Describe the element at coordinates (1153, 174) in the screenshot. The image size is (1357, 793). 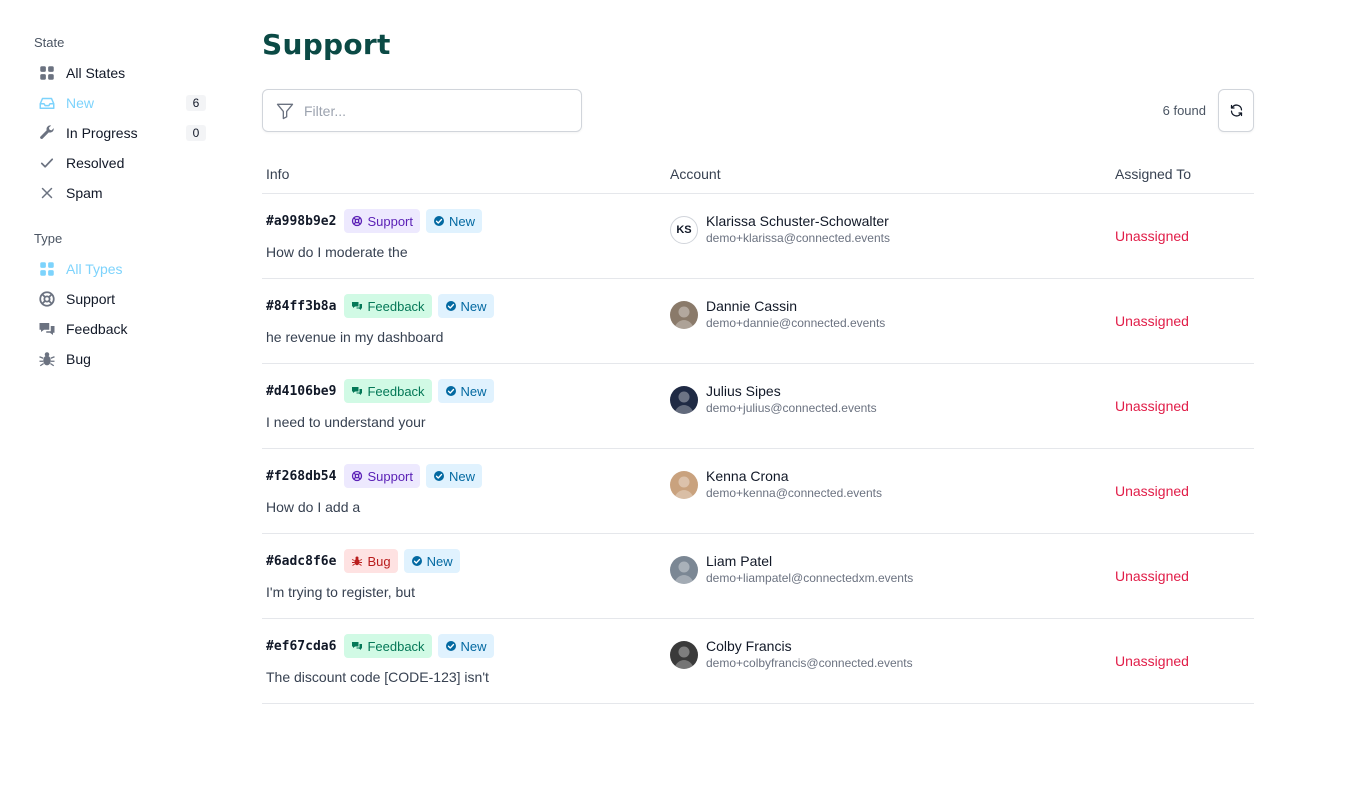
I see `column-header-assigned: Assigned To` at that location.